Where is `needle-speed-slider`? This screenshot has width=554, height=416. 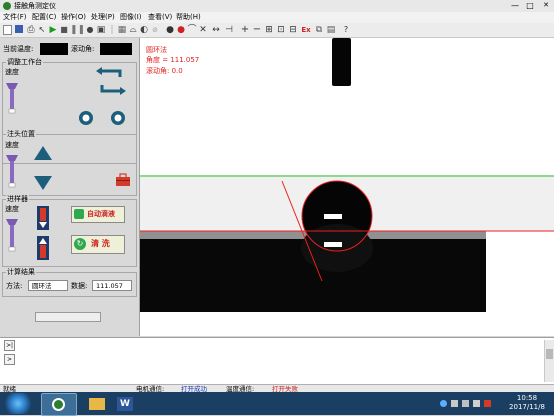
needle-speed-slider is located at coordinates (12, 172).